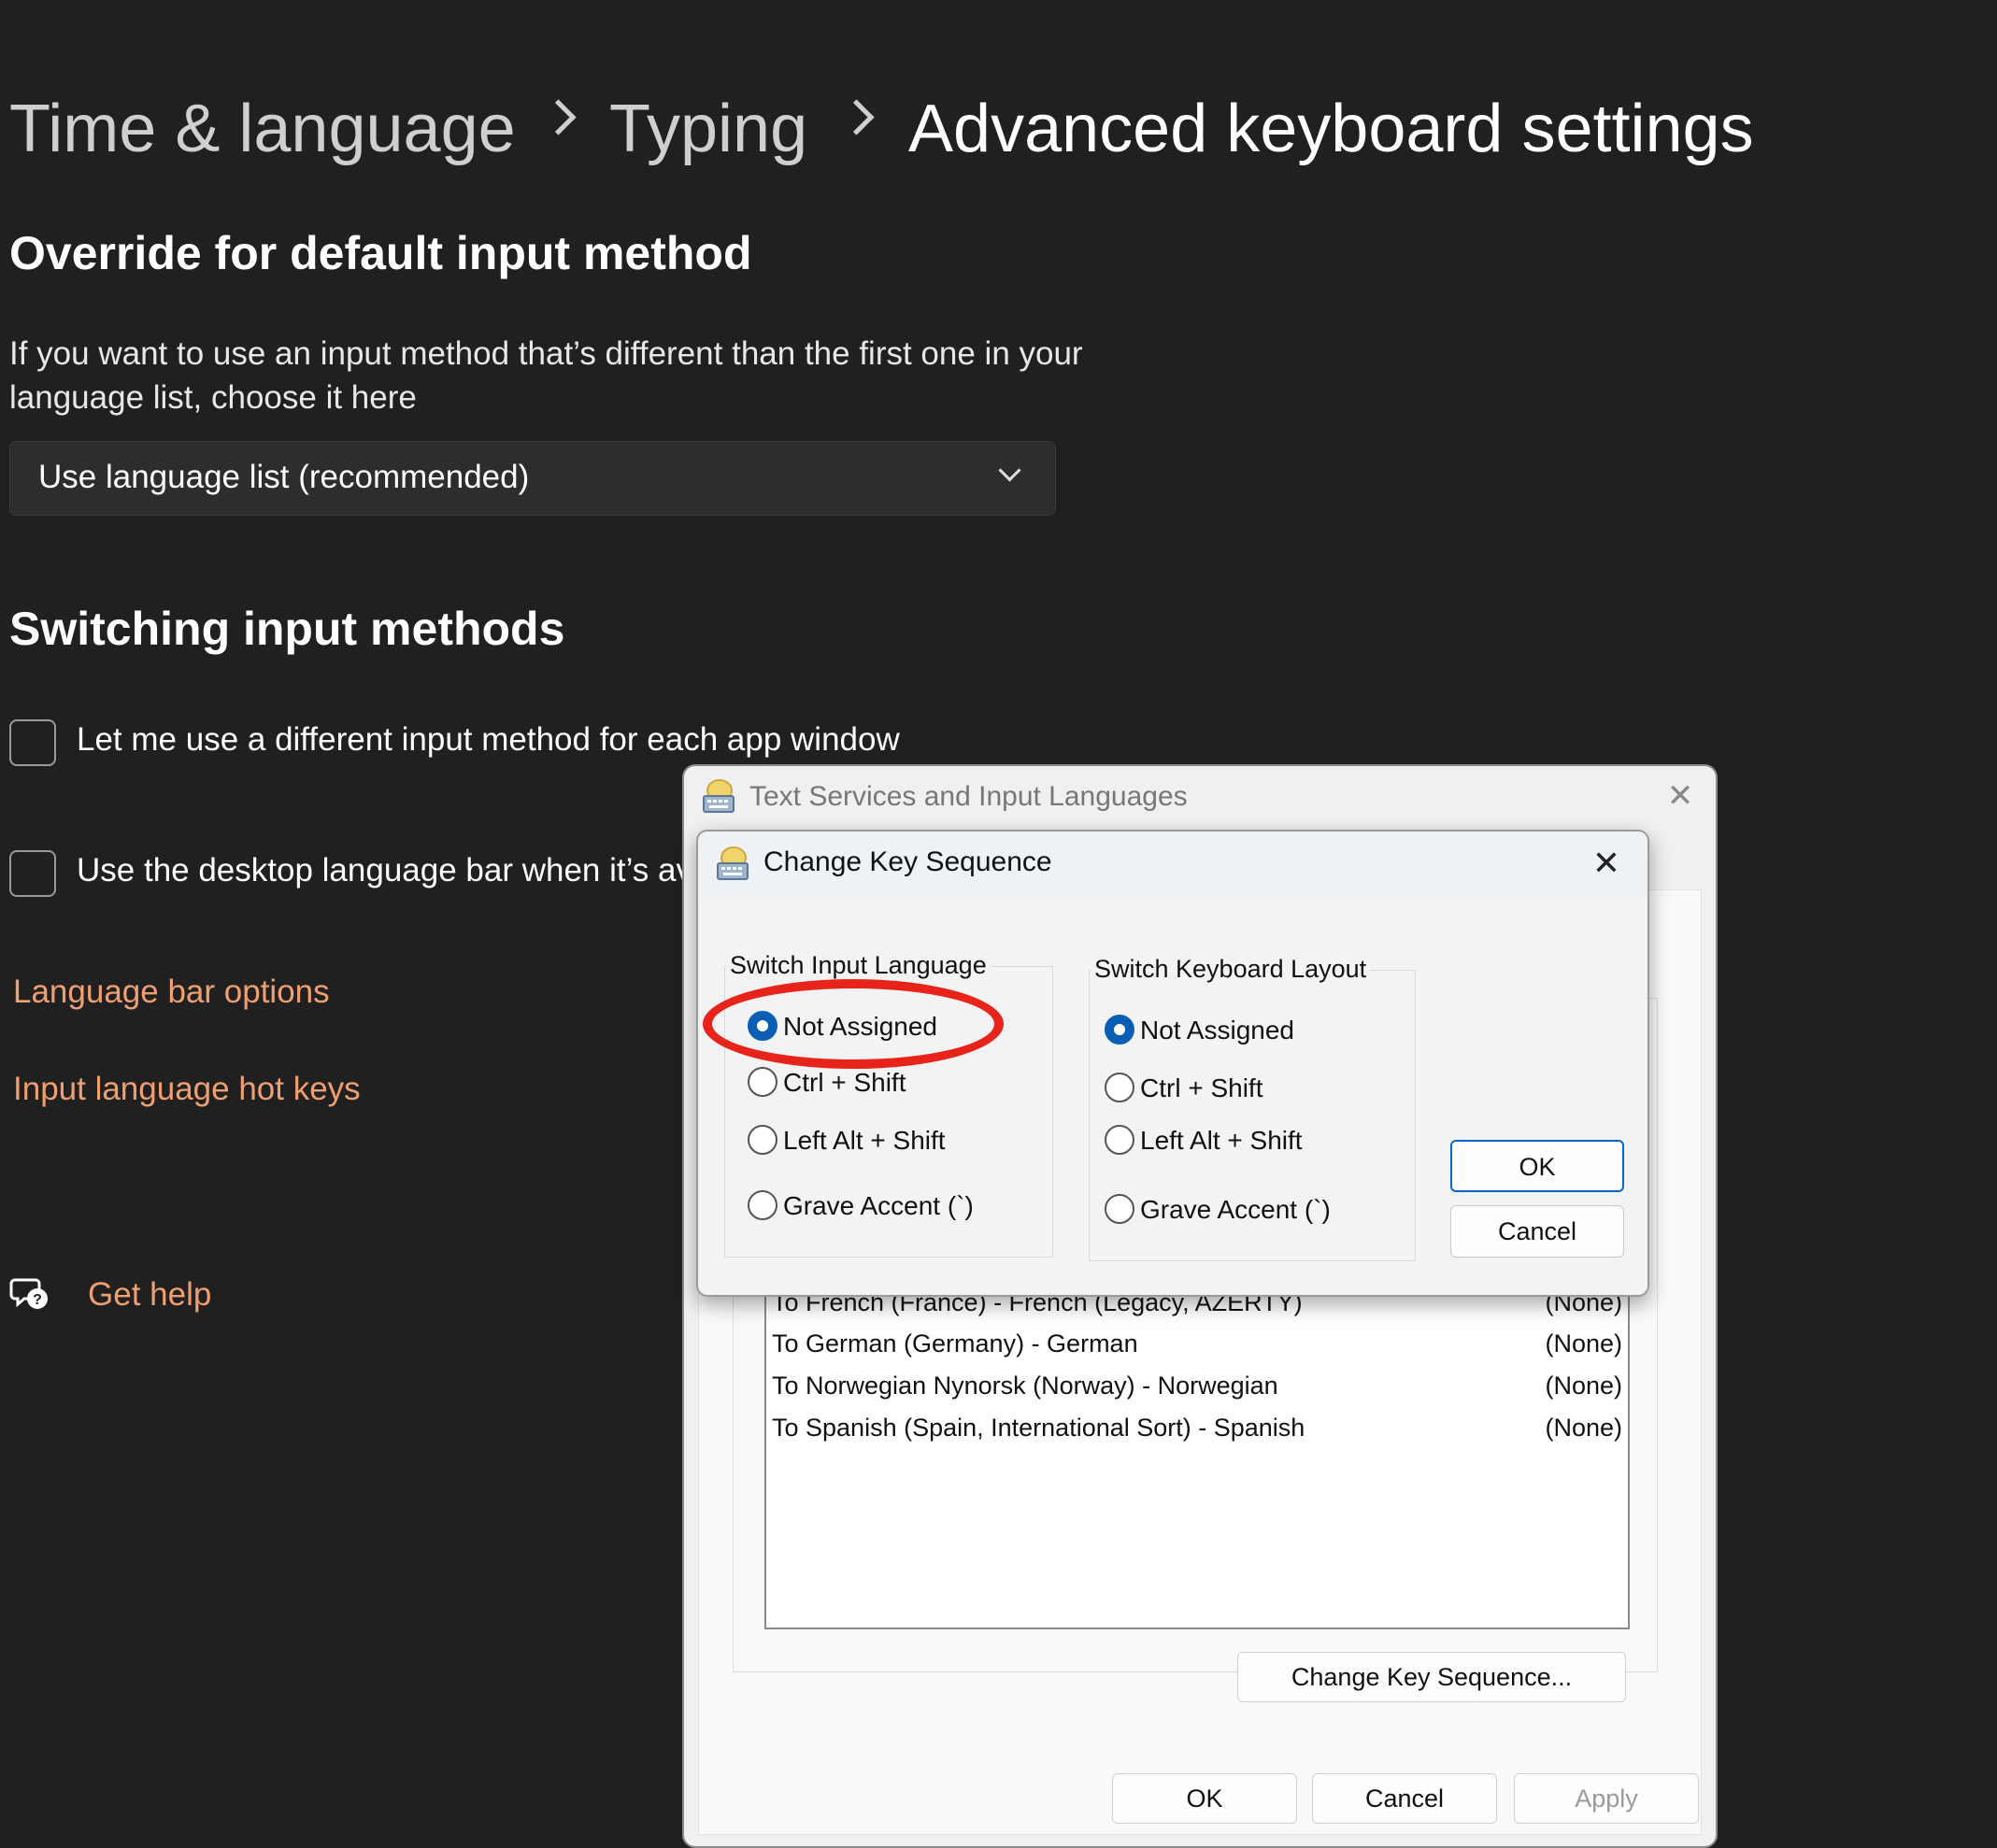 Image resolution: width=1997 pixels, height=1848 pixels. What do you see at coordinates (854, 1024) in the screenshot?
I see `highlight-ellipse` at bounding box center [854, 1024].